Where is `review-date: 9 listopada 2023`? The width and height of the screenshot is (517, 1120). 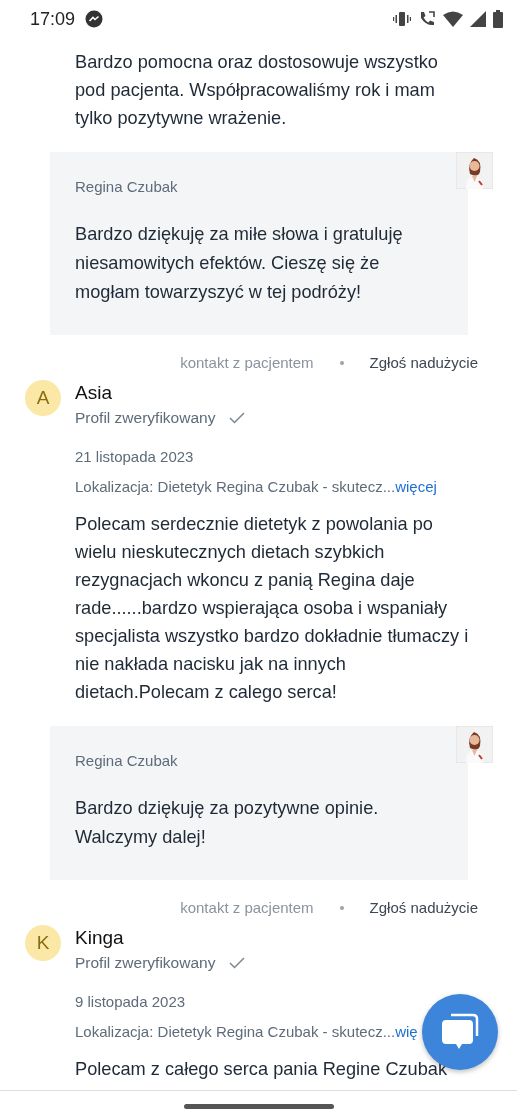 review-date: 9 listopada 2023 is located at coordinates (131, 1002).